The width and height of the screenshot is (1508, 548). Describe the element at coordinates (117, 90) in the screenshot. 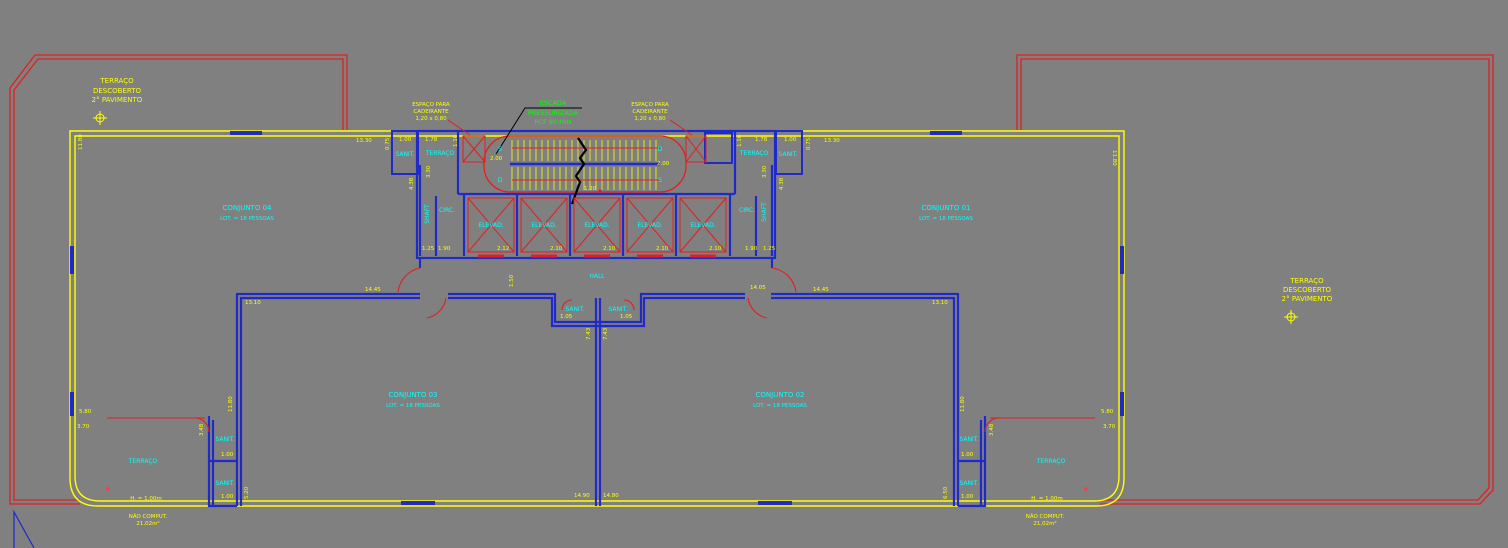

I see `terrace-label-top-left: TERRAÇO DESCOBERTO 2° PAVIMENTO` at that location.